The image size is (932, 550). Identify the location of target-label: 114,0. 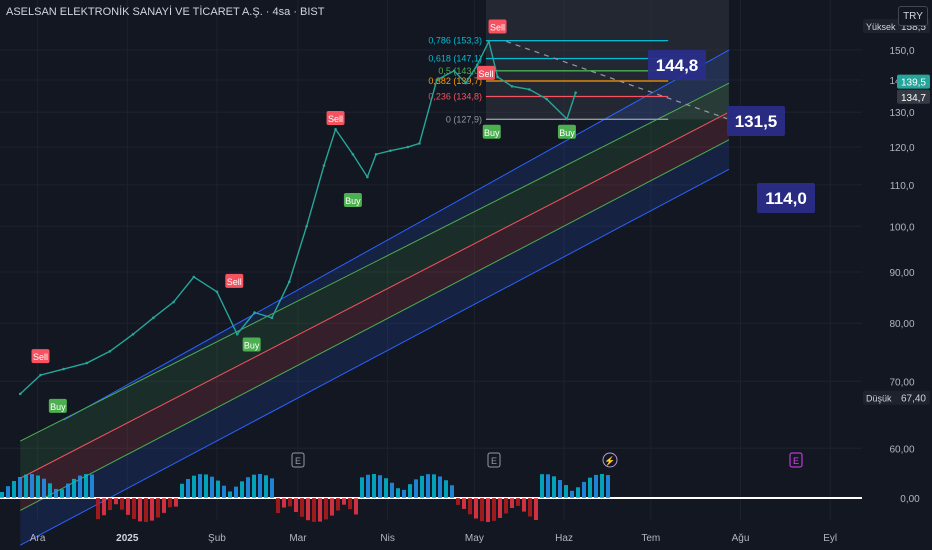
(786, 198).